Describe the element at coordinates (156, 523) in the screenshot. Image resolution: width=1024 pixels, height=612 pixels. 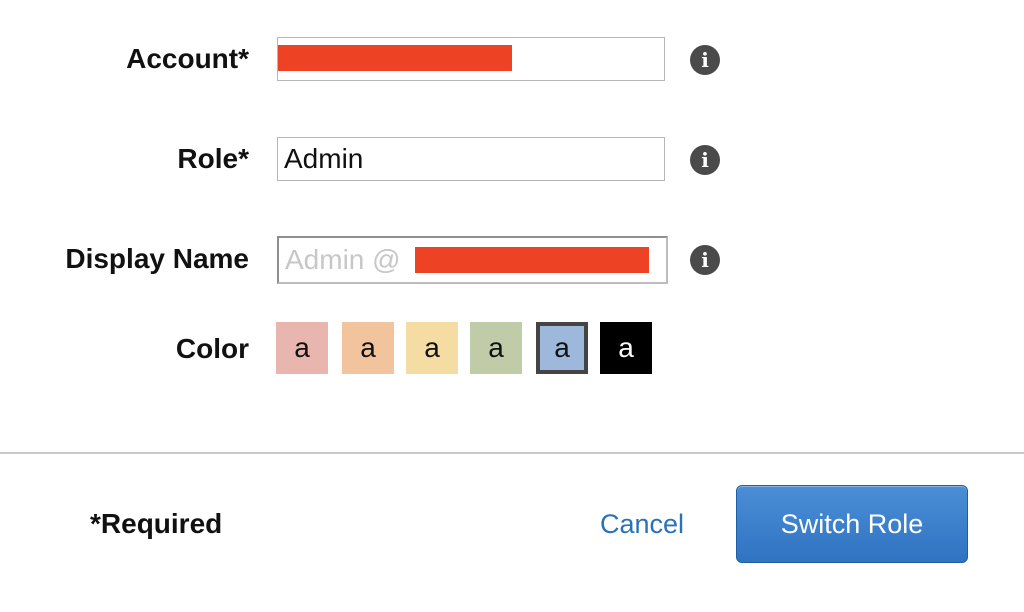
I see `required-note: *Required` at that location.